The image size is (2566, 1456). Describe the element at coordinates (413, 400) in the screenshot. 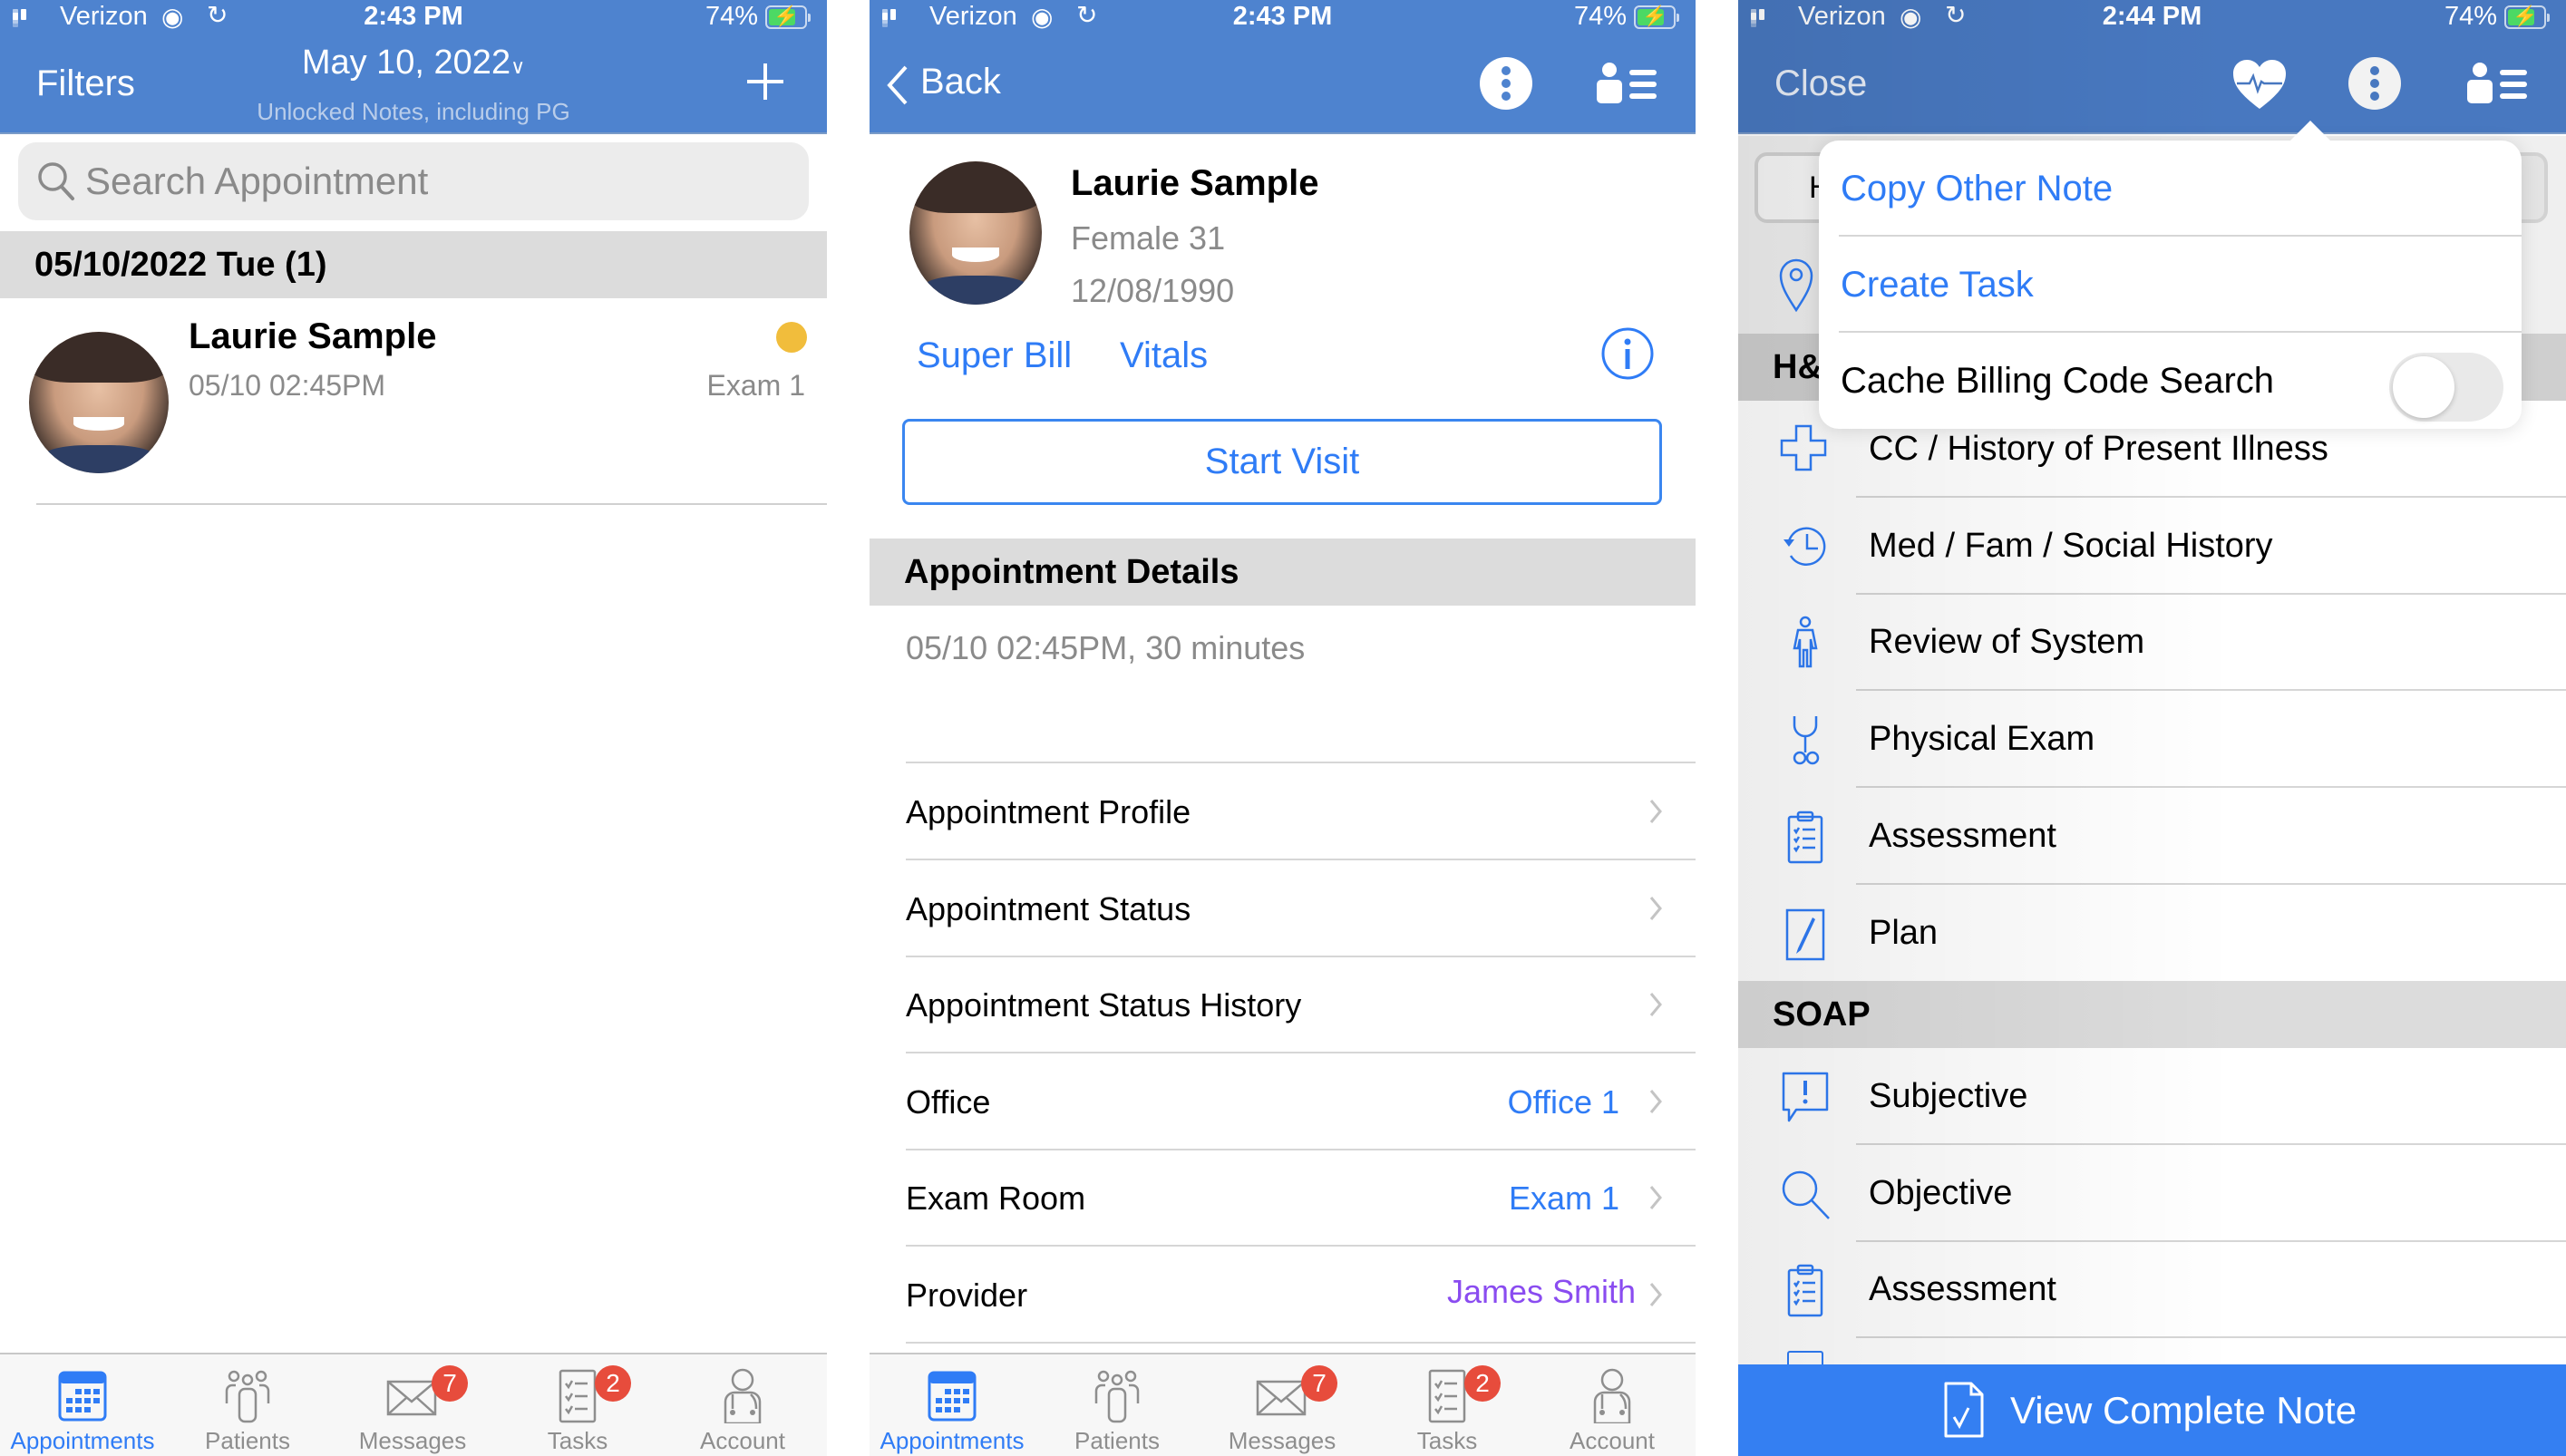

I see `appointment-row: Laurie Sample 05/10 02:45PM Exam 1` at that location.